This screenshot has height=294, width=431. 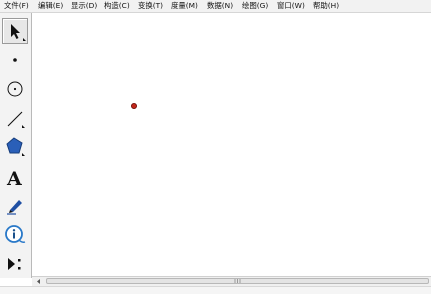 I want to click on information-icon, so click(x=15, y=234).